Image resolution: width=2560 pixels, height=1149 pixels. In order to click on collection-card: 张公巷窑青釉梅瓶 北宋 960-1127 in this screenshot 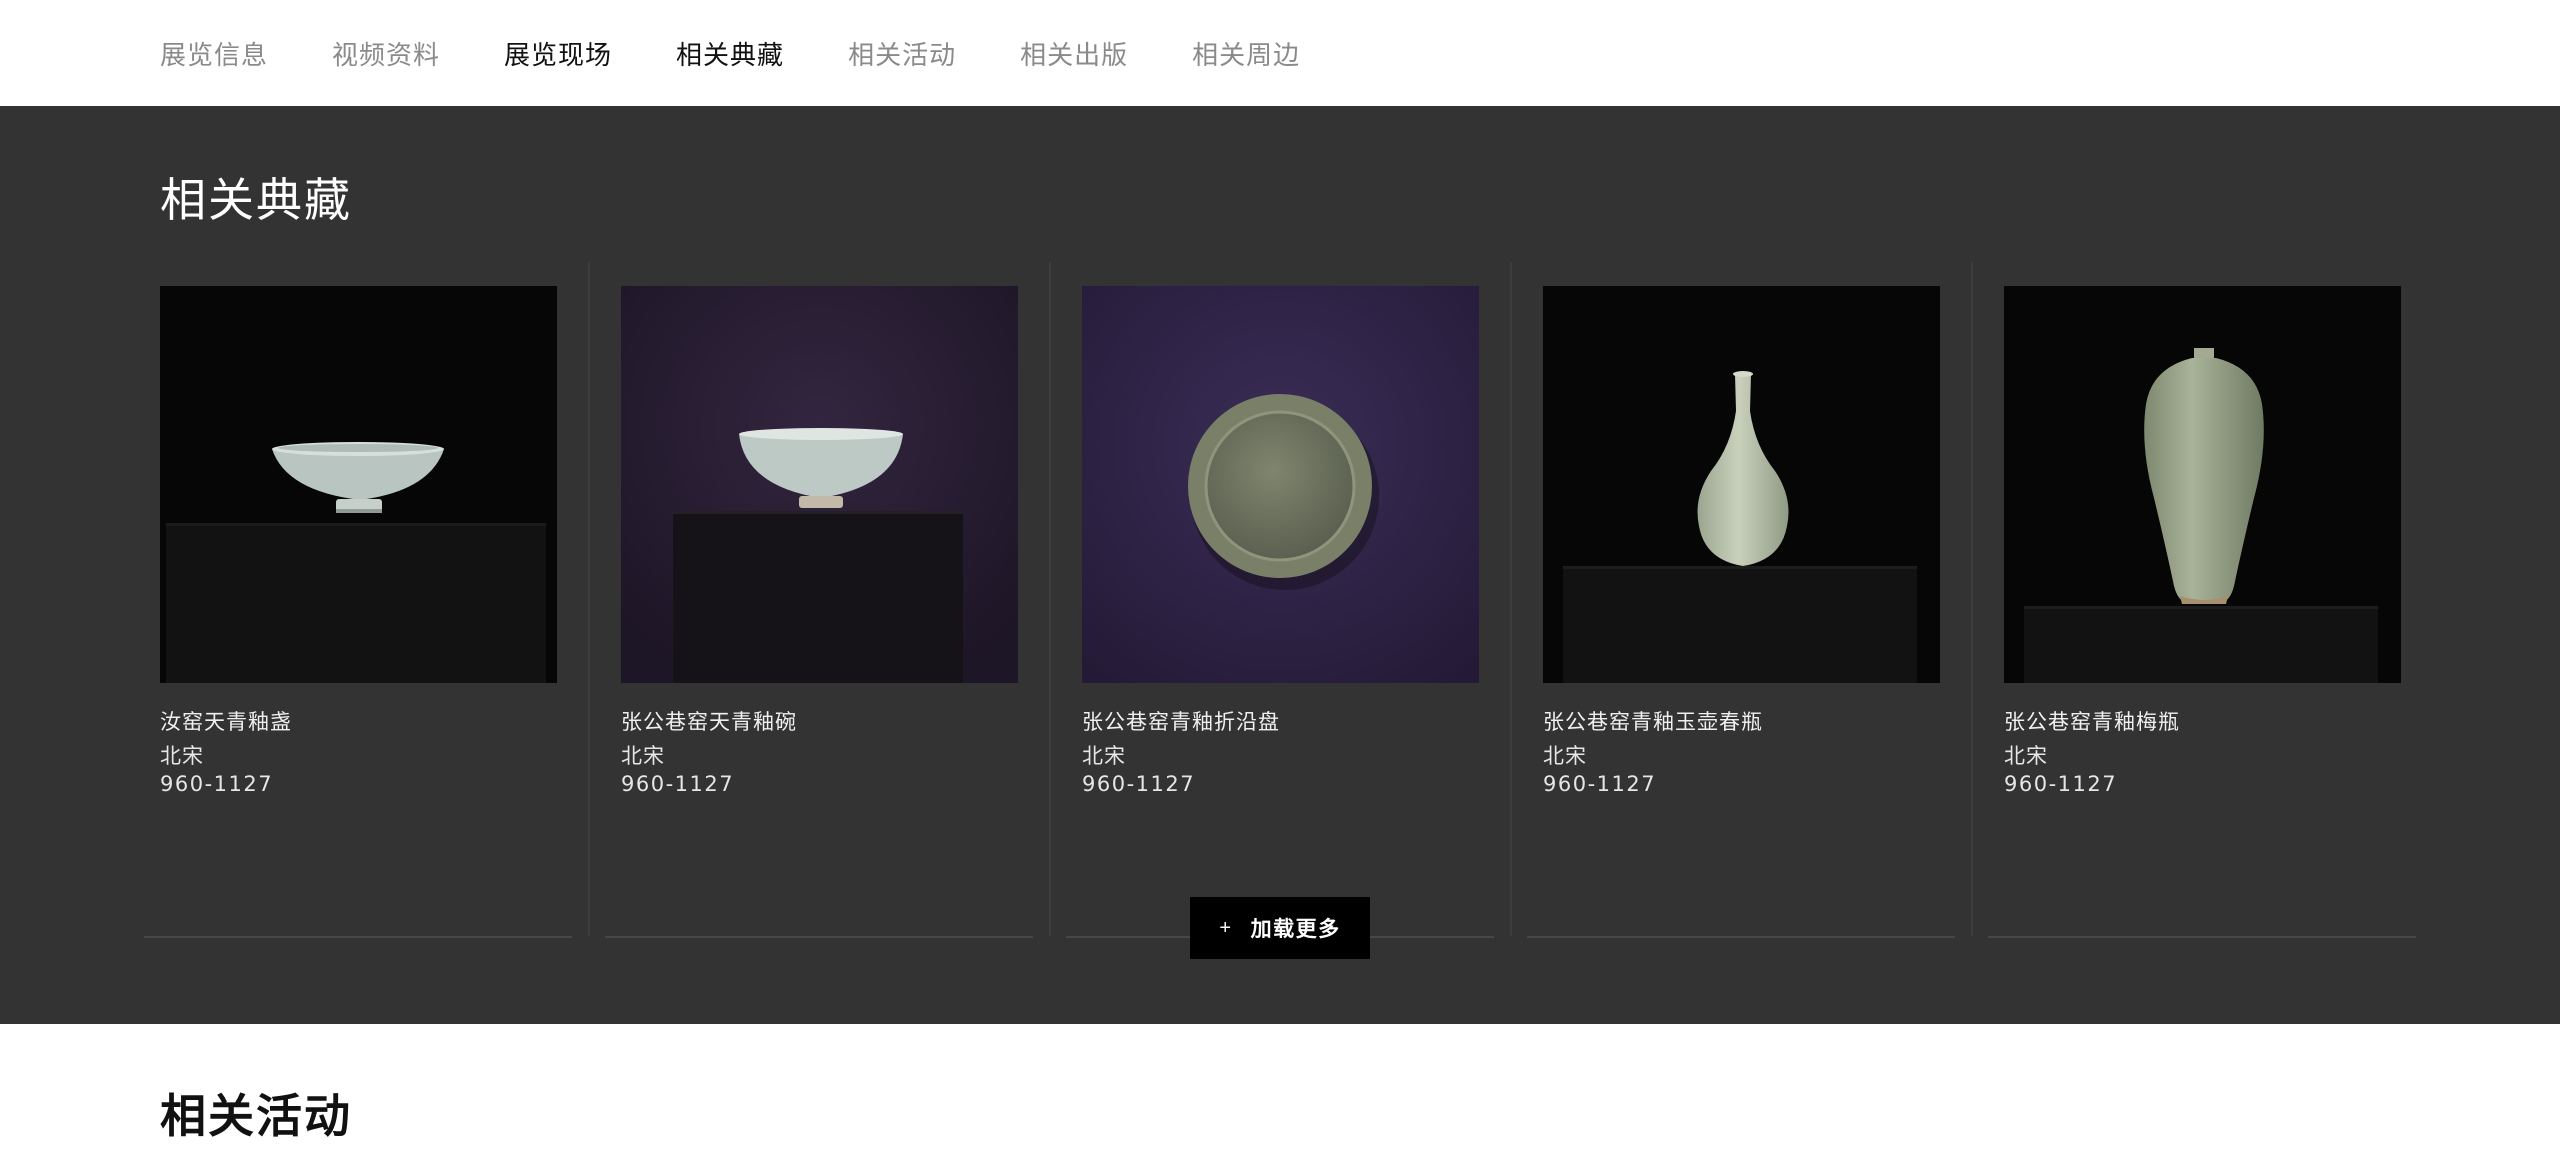, I will do `click(2202, 600)`.